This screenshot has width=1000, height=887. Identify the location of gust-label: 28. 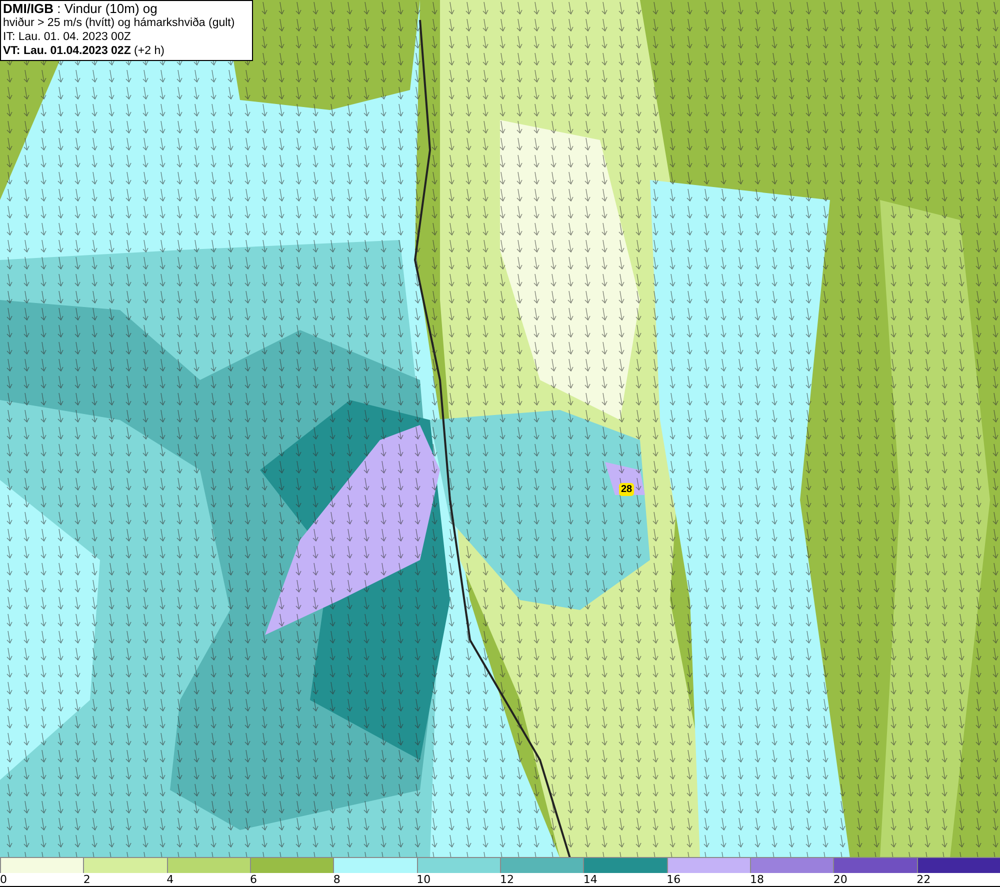
(626, 489).